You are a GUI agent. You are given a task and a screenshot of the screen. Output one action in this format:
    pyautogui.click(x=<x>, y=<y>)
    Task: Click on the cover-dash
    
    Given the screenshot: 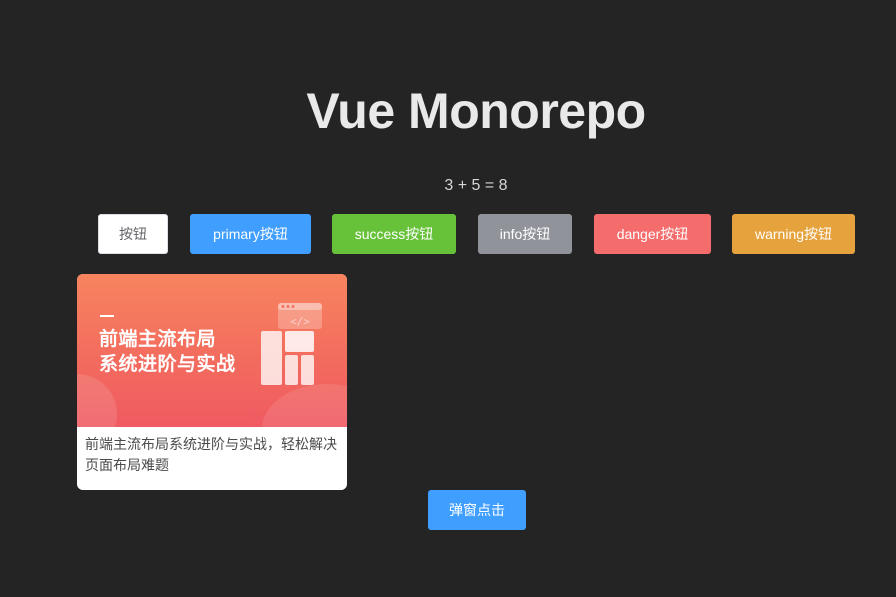 What is the action you would take?
    pyautogui.click(x=107, y=316)
    